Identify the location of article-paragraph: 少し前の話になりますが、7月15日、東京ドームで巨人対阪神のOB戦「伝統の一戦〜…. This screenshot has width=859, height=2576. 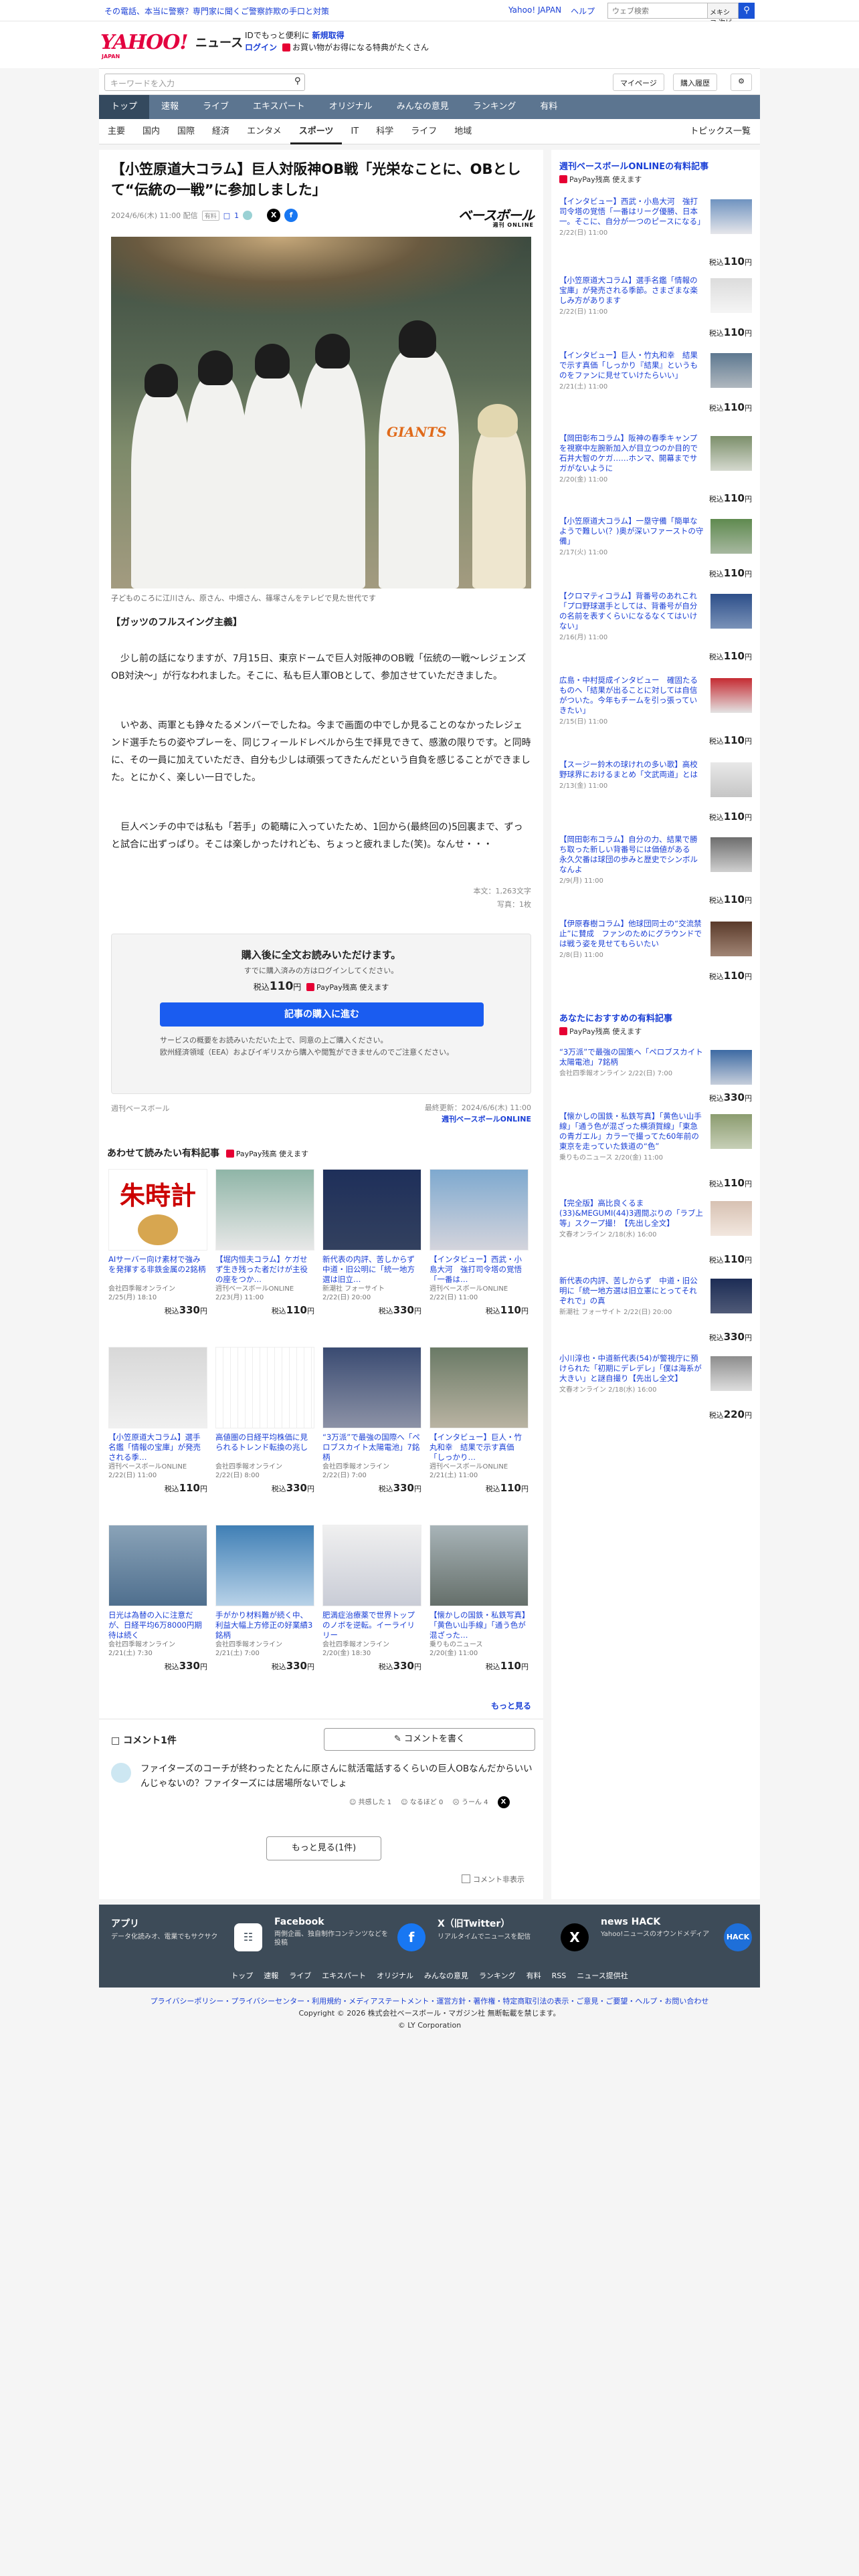
(319, 667).